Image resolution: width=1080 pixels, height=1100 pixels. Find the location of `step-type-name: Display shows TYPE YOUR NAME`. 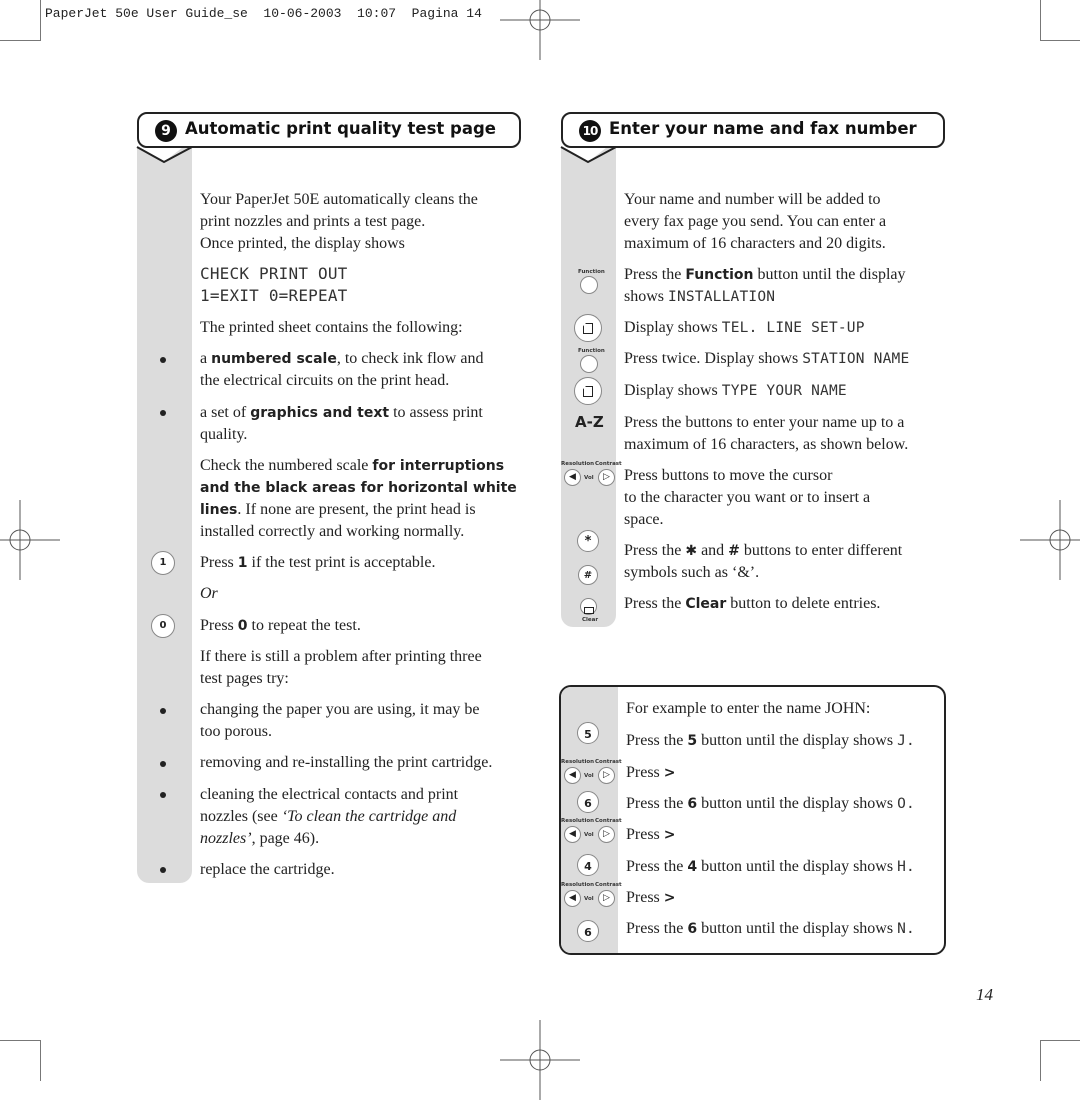

step-type-name: Display shows TYPE YOUR NAME is located at coordinates (735, 390).